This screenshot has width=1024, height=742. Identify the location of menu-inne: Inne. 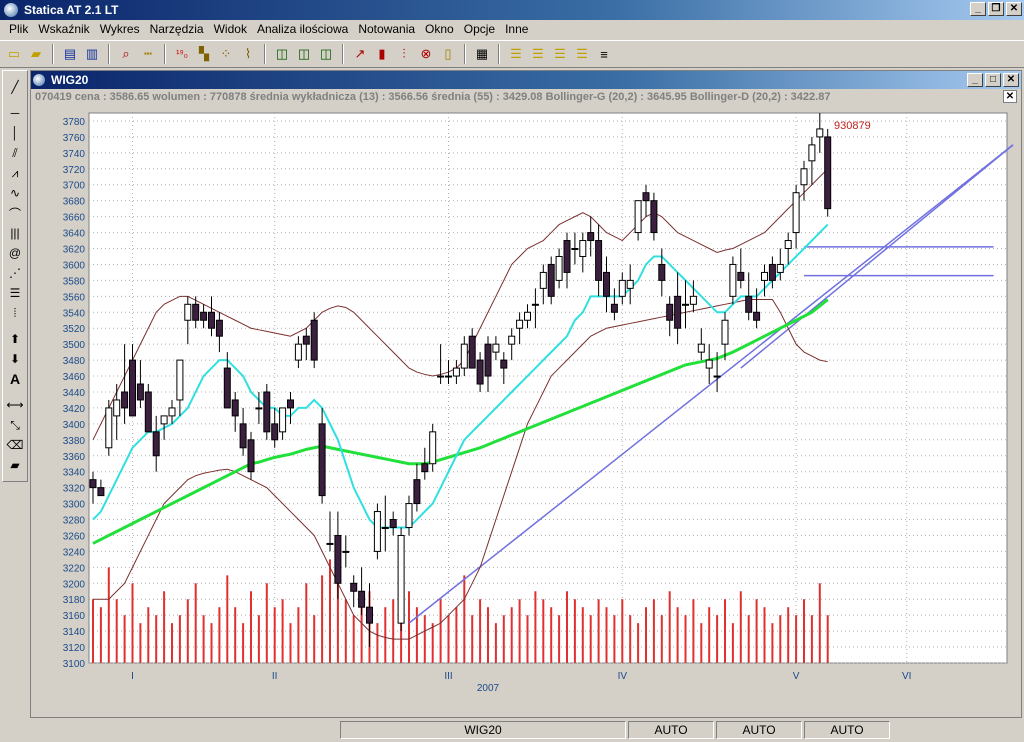
(516, 29).